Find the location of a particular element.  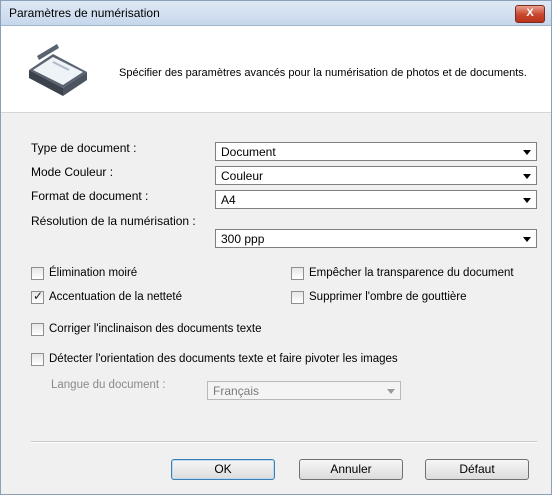

gutter-shadow-checkbox is located at coordinates (297, 297).